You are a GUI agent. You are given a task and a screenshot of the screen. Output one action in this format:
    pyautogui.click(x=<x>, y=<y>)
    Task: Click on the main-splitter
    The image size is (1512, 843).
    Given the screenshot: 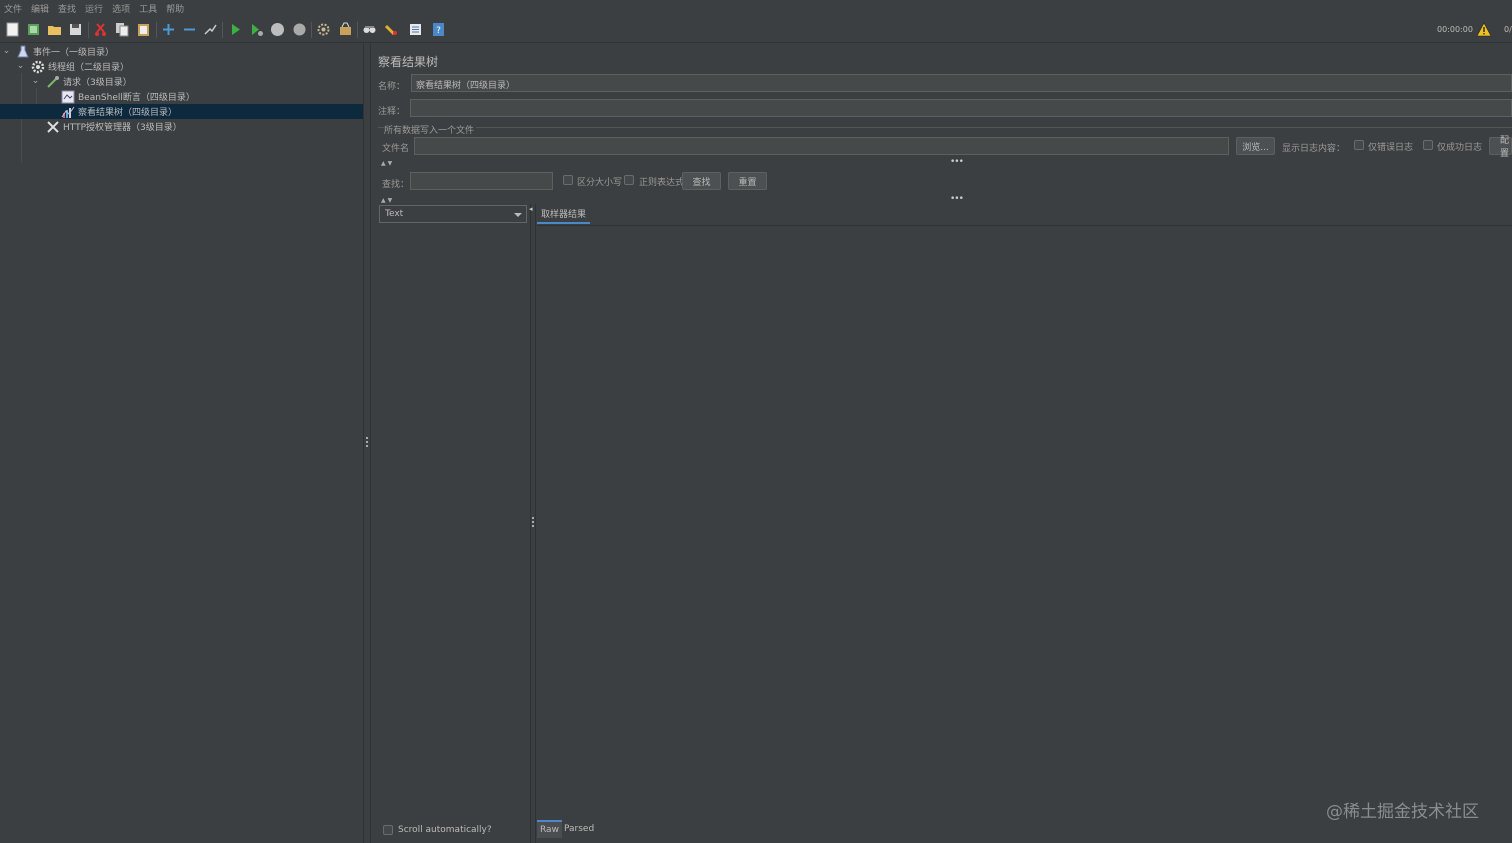 What is the action you would take?
    pyautogui.click(x=367, y=443)
    